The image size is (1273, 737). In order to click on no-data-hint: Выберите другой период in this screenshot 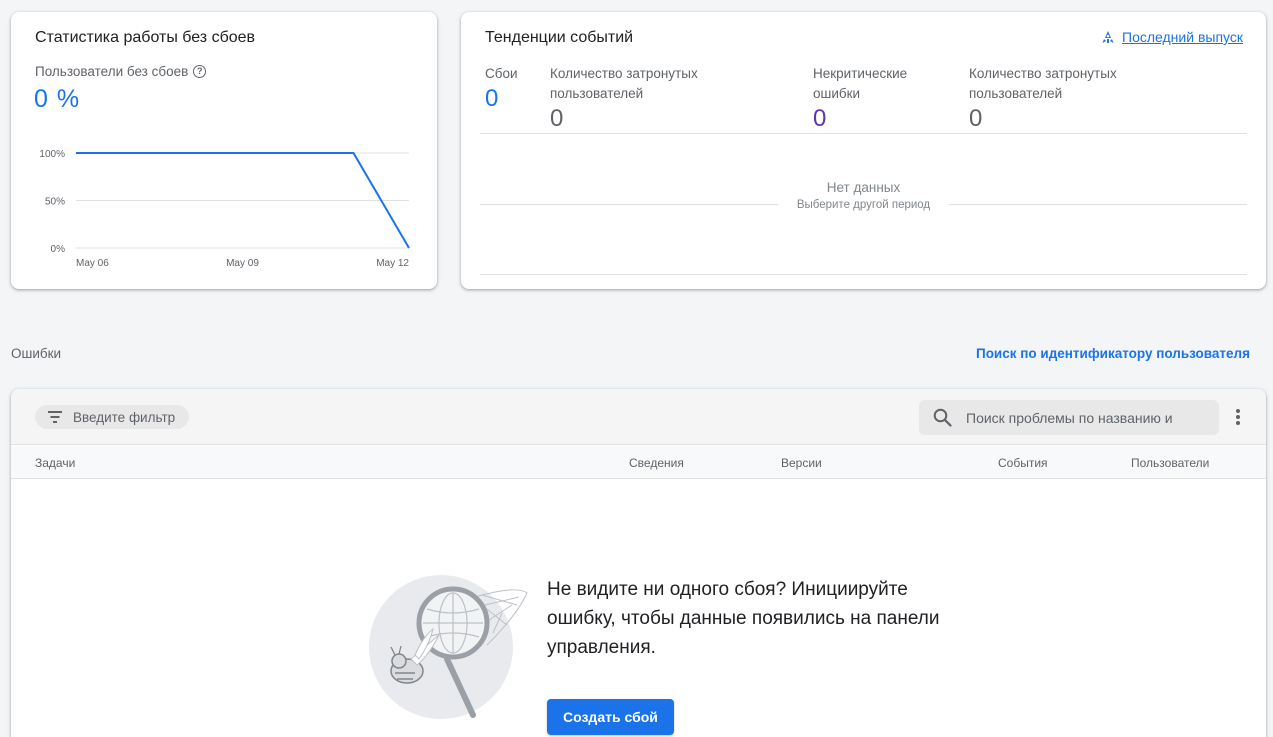, I will do `click(863, 205)`.